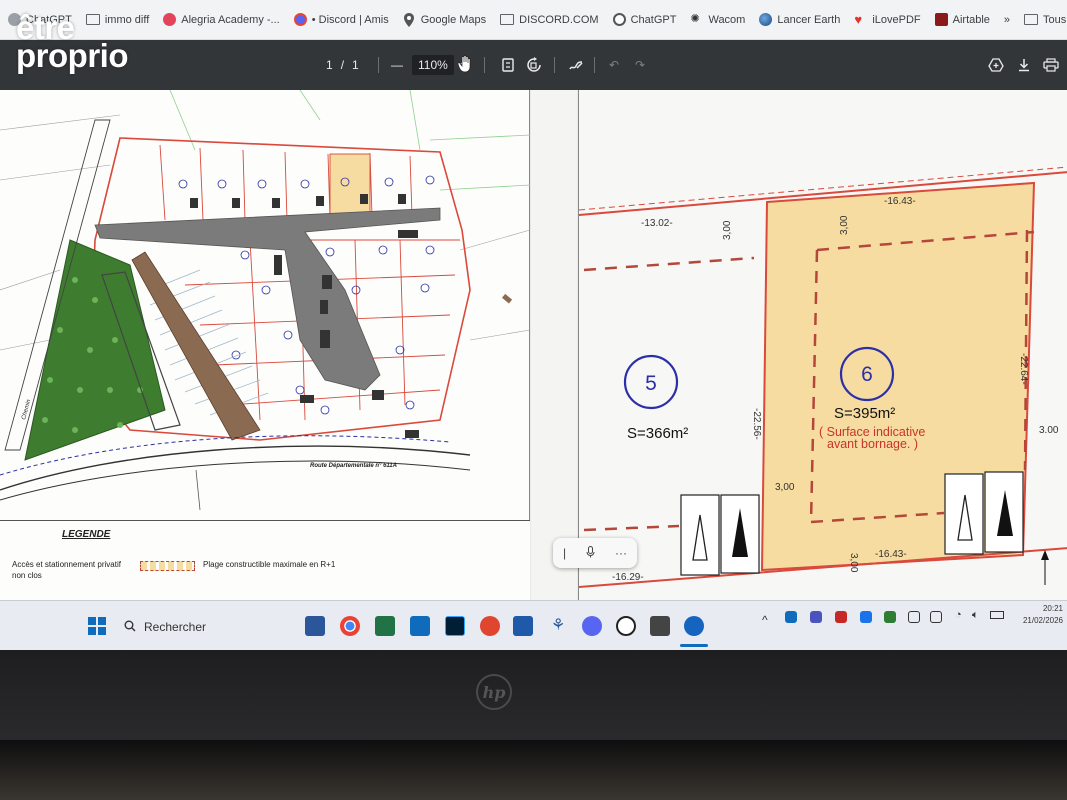 The width and height of the screenshot is (1067, 800). What do you see at coordinates (433, 65) in the screenshot?
I see `zoom-level-input: 110%` at bounding box center [433, 65].